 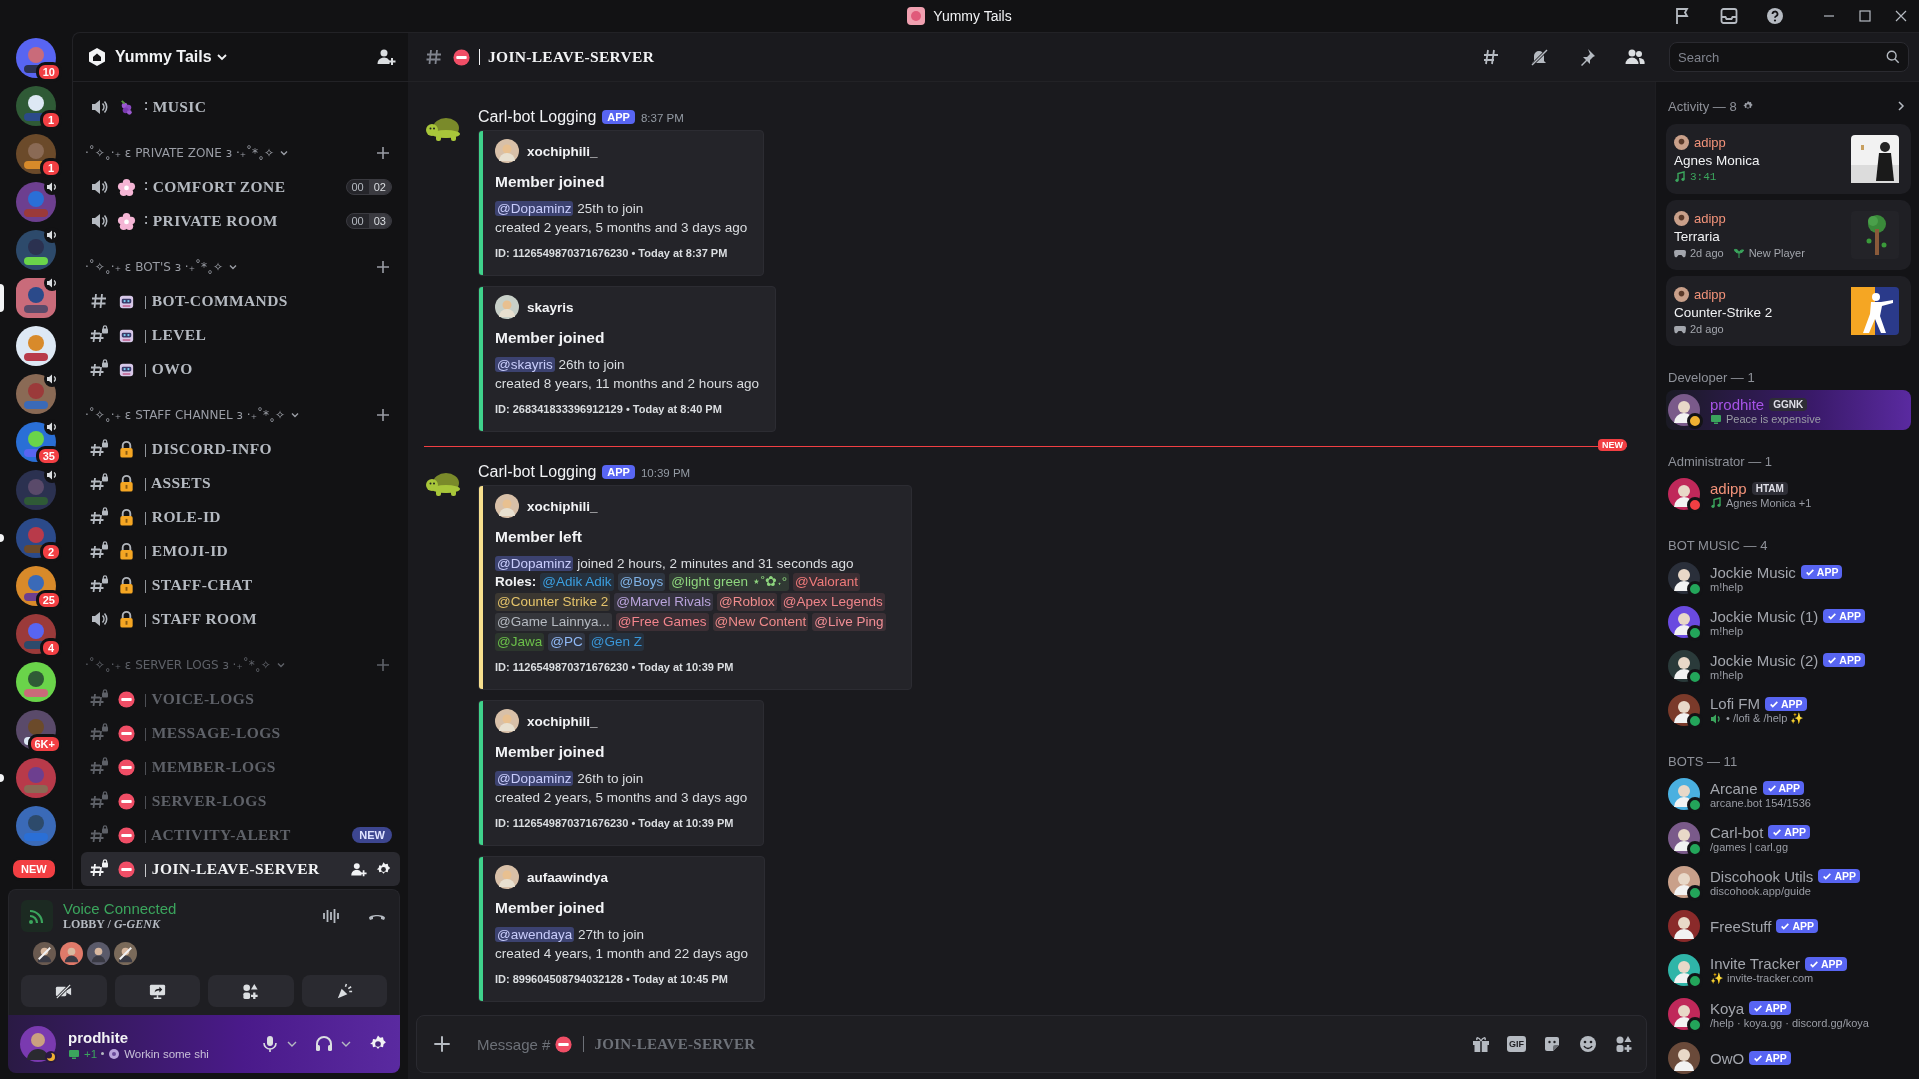 What do you see at coordinates (1737, 404) in the screenshot?
I see `member-name: prodhite` at bounding box center [1737, 404].